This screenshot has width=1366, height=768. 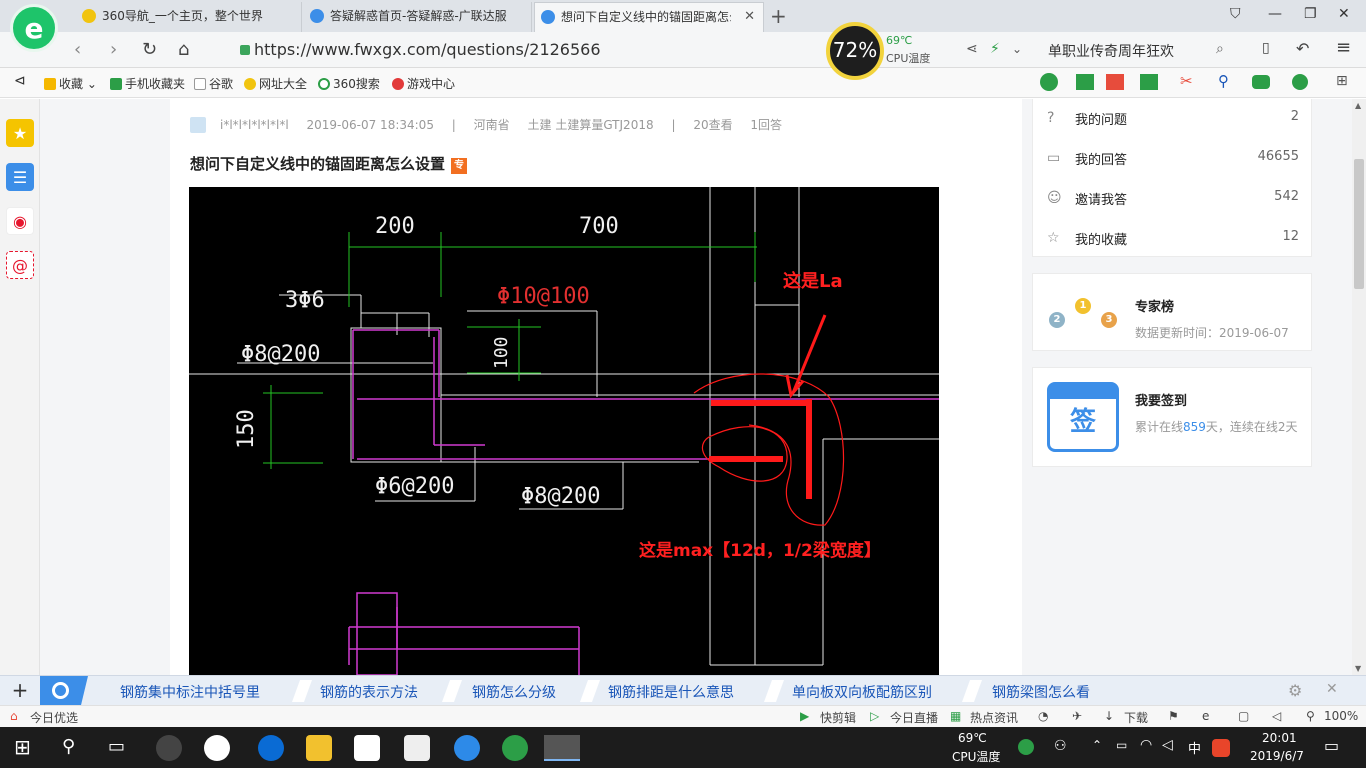 What do you see at coordinates (1041, 692) in the screenshot?
I see `hot-link: 钢筋梁图怎么看` at bounding box center [1041, 692].